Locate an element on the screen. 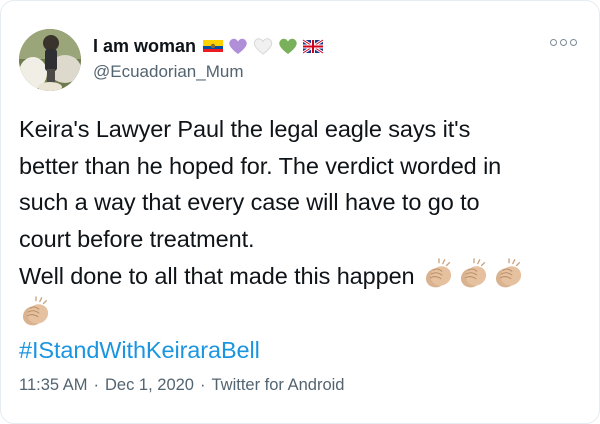 Image resolution: width=600 pixels, height=424 pixels. display-name: I am woman is located at coordinates (144, 46).